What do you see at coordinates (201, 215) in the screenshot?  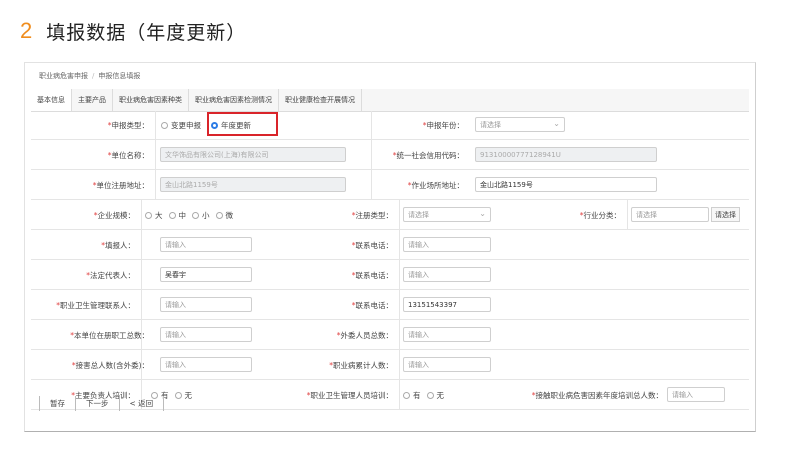 I see `radio-scale-small: 小` at bounding box center [201, 215].